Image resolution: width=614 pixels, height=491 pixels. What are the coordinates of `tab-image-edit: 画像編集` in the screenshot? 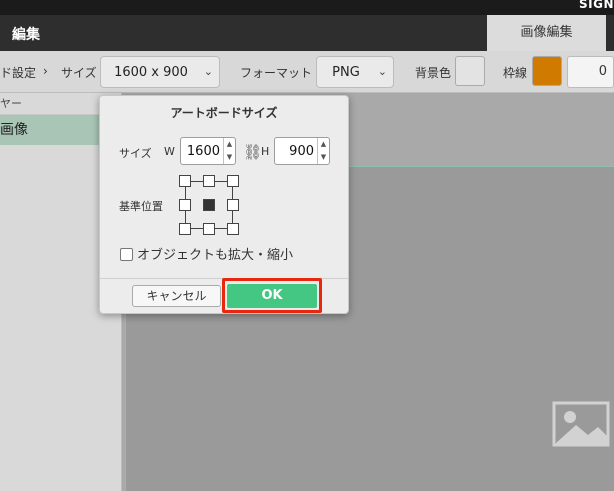 It's located at (546, 33).